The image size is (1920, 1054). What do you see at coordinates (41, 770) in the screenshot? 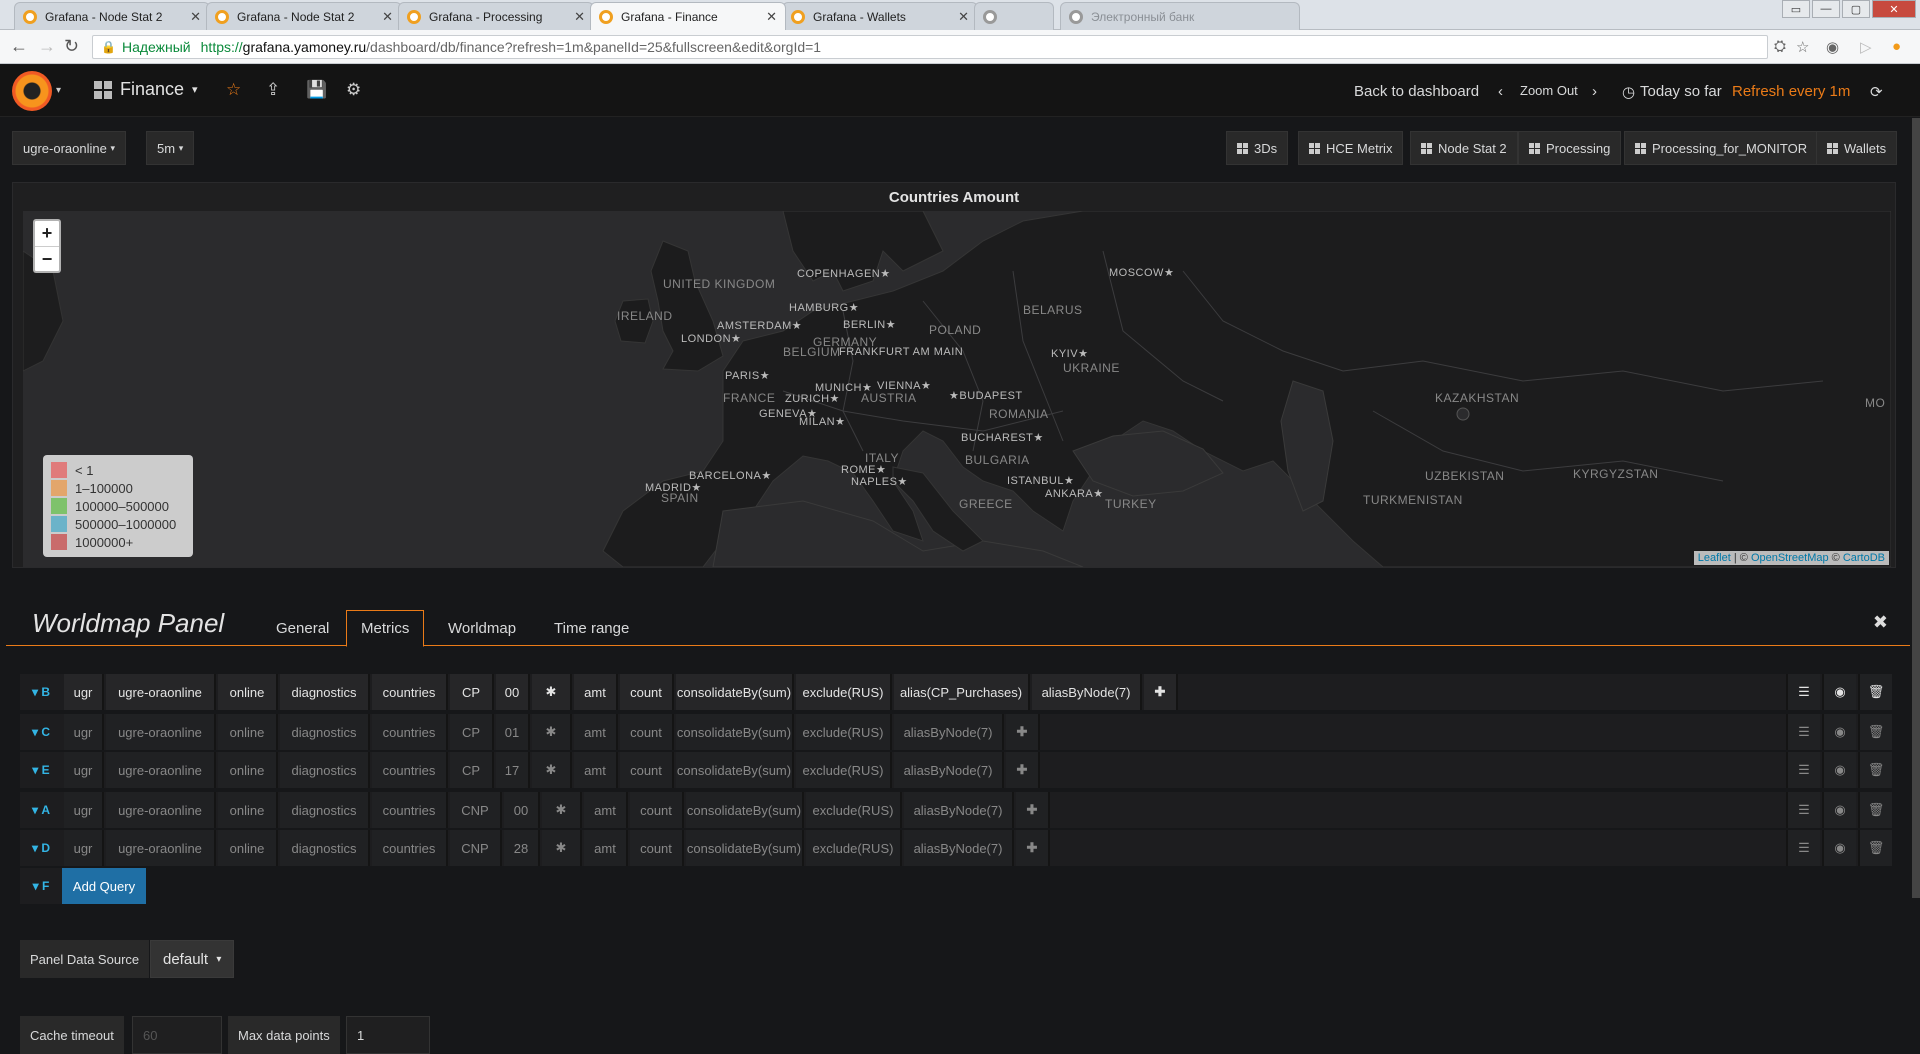
I see `query-ref-id: ▾ E` at bounding box center [41, 770].